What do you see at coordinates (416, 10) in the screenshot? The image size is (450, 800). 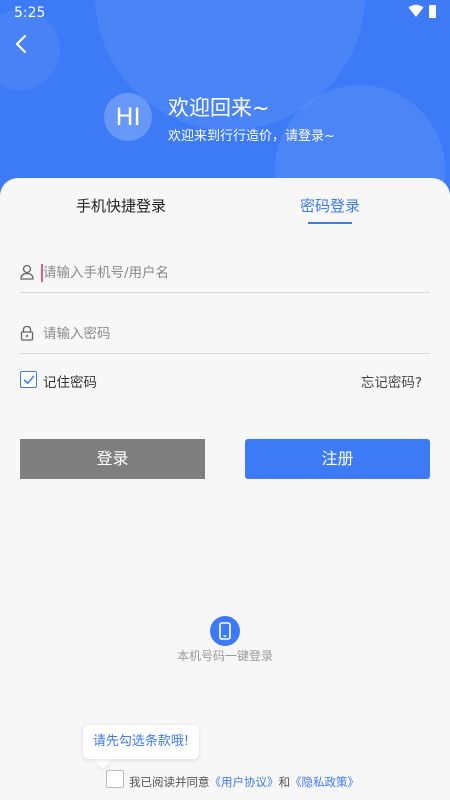 I see `wifi-icon` at bounding box center [416, 10].